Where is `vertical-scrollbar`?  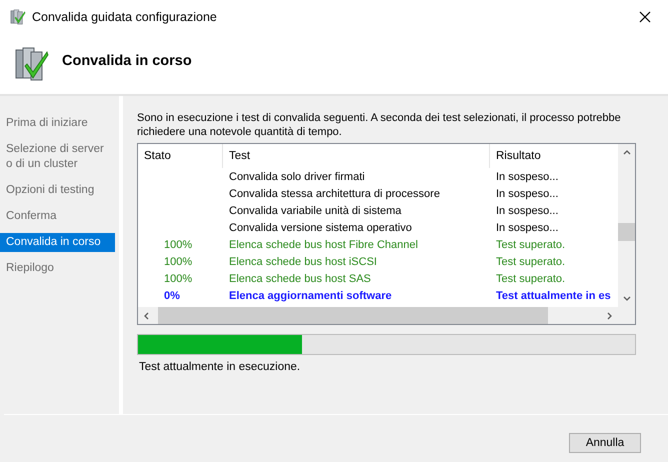 vertical-scrollbar is located at coordinates (626, 225).